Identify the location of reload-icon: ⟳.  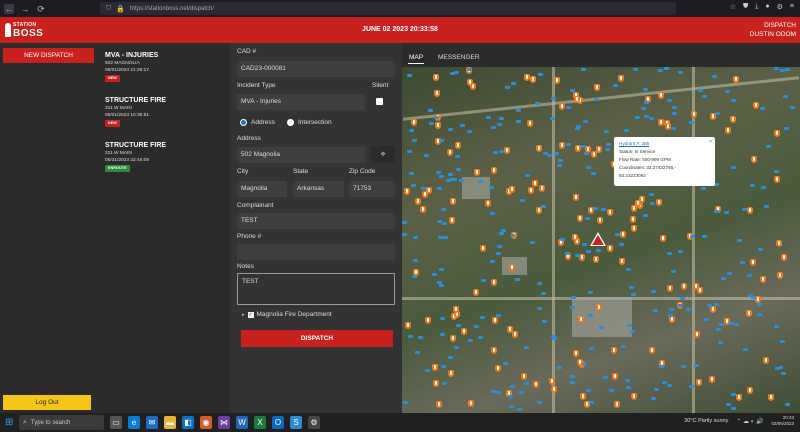
(41, 9).